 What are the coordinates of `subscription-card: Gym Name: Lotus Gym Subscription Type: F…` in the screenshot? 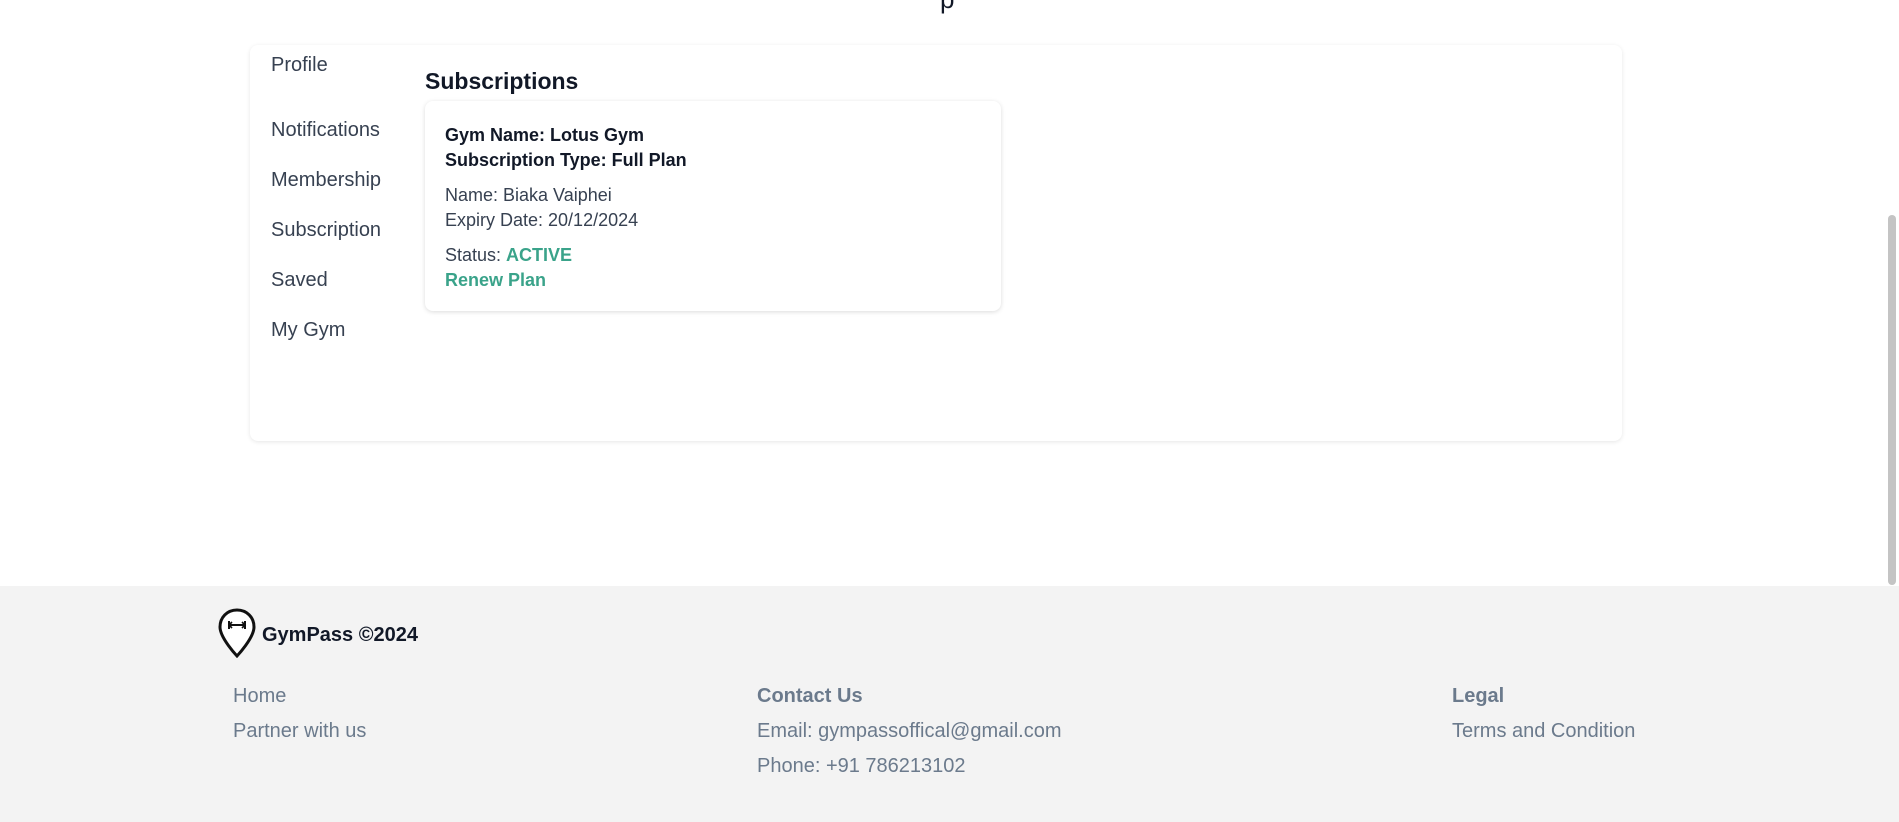 It's located at (713, 206).